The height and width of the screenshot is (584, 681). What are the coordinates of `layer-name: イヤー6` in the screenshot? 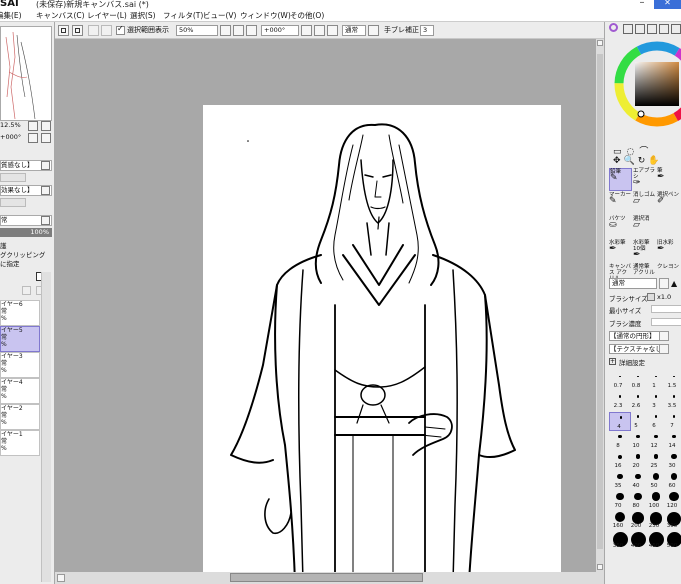 It's located at (12, 304).